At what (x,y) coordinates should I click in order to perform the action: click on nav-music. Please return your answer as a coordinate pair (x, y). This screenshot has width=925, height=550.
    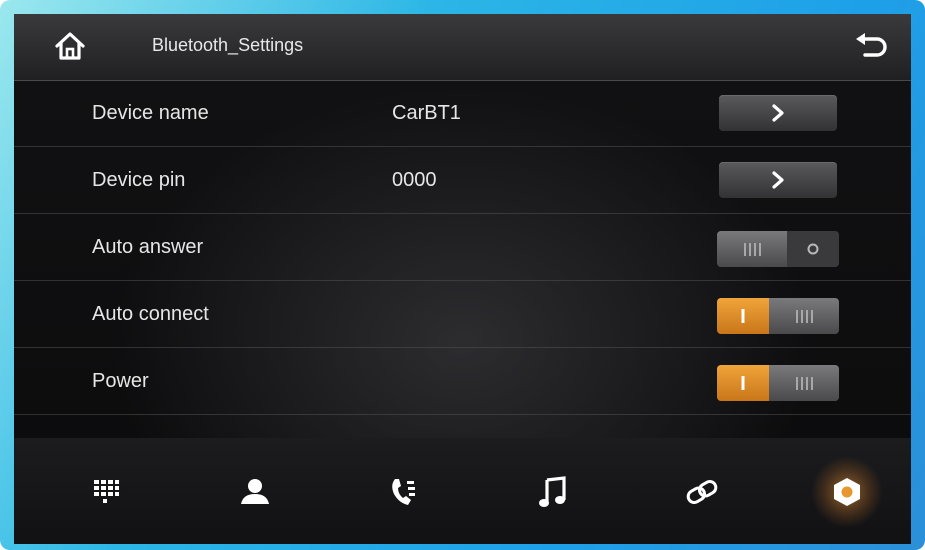
    Looking at the image, I should click on (553, 492).